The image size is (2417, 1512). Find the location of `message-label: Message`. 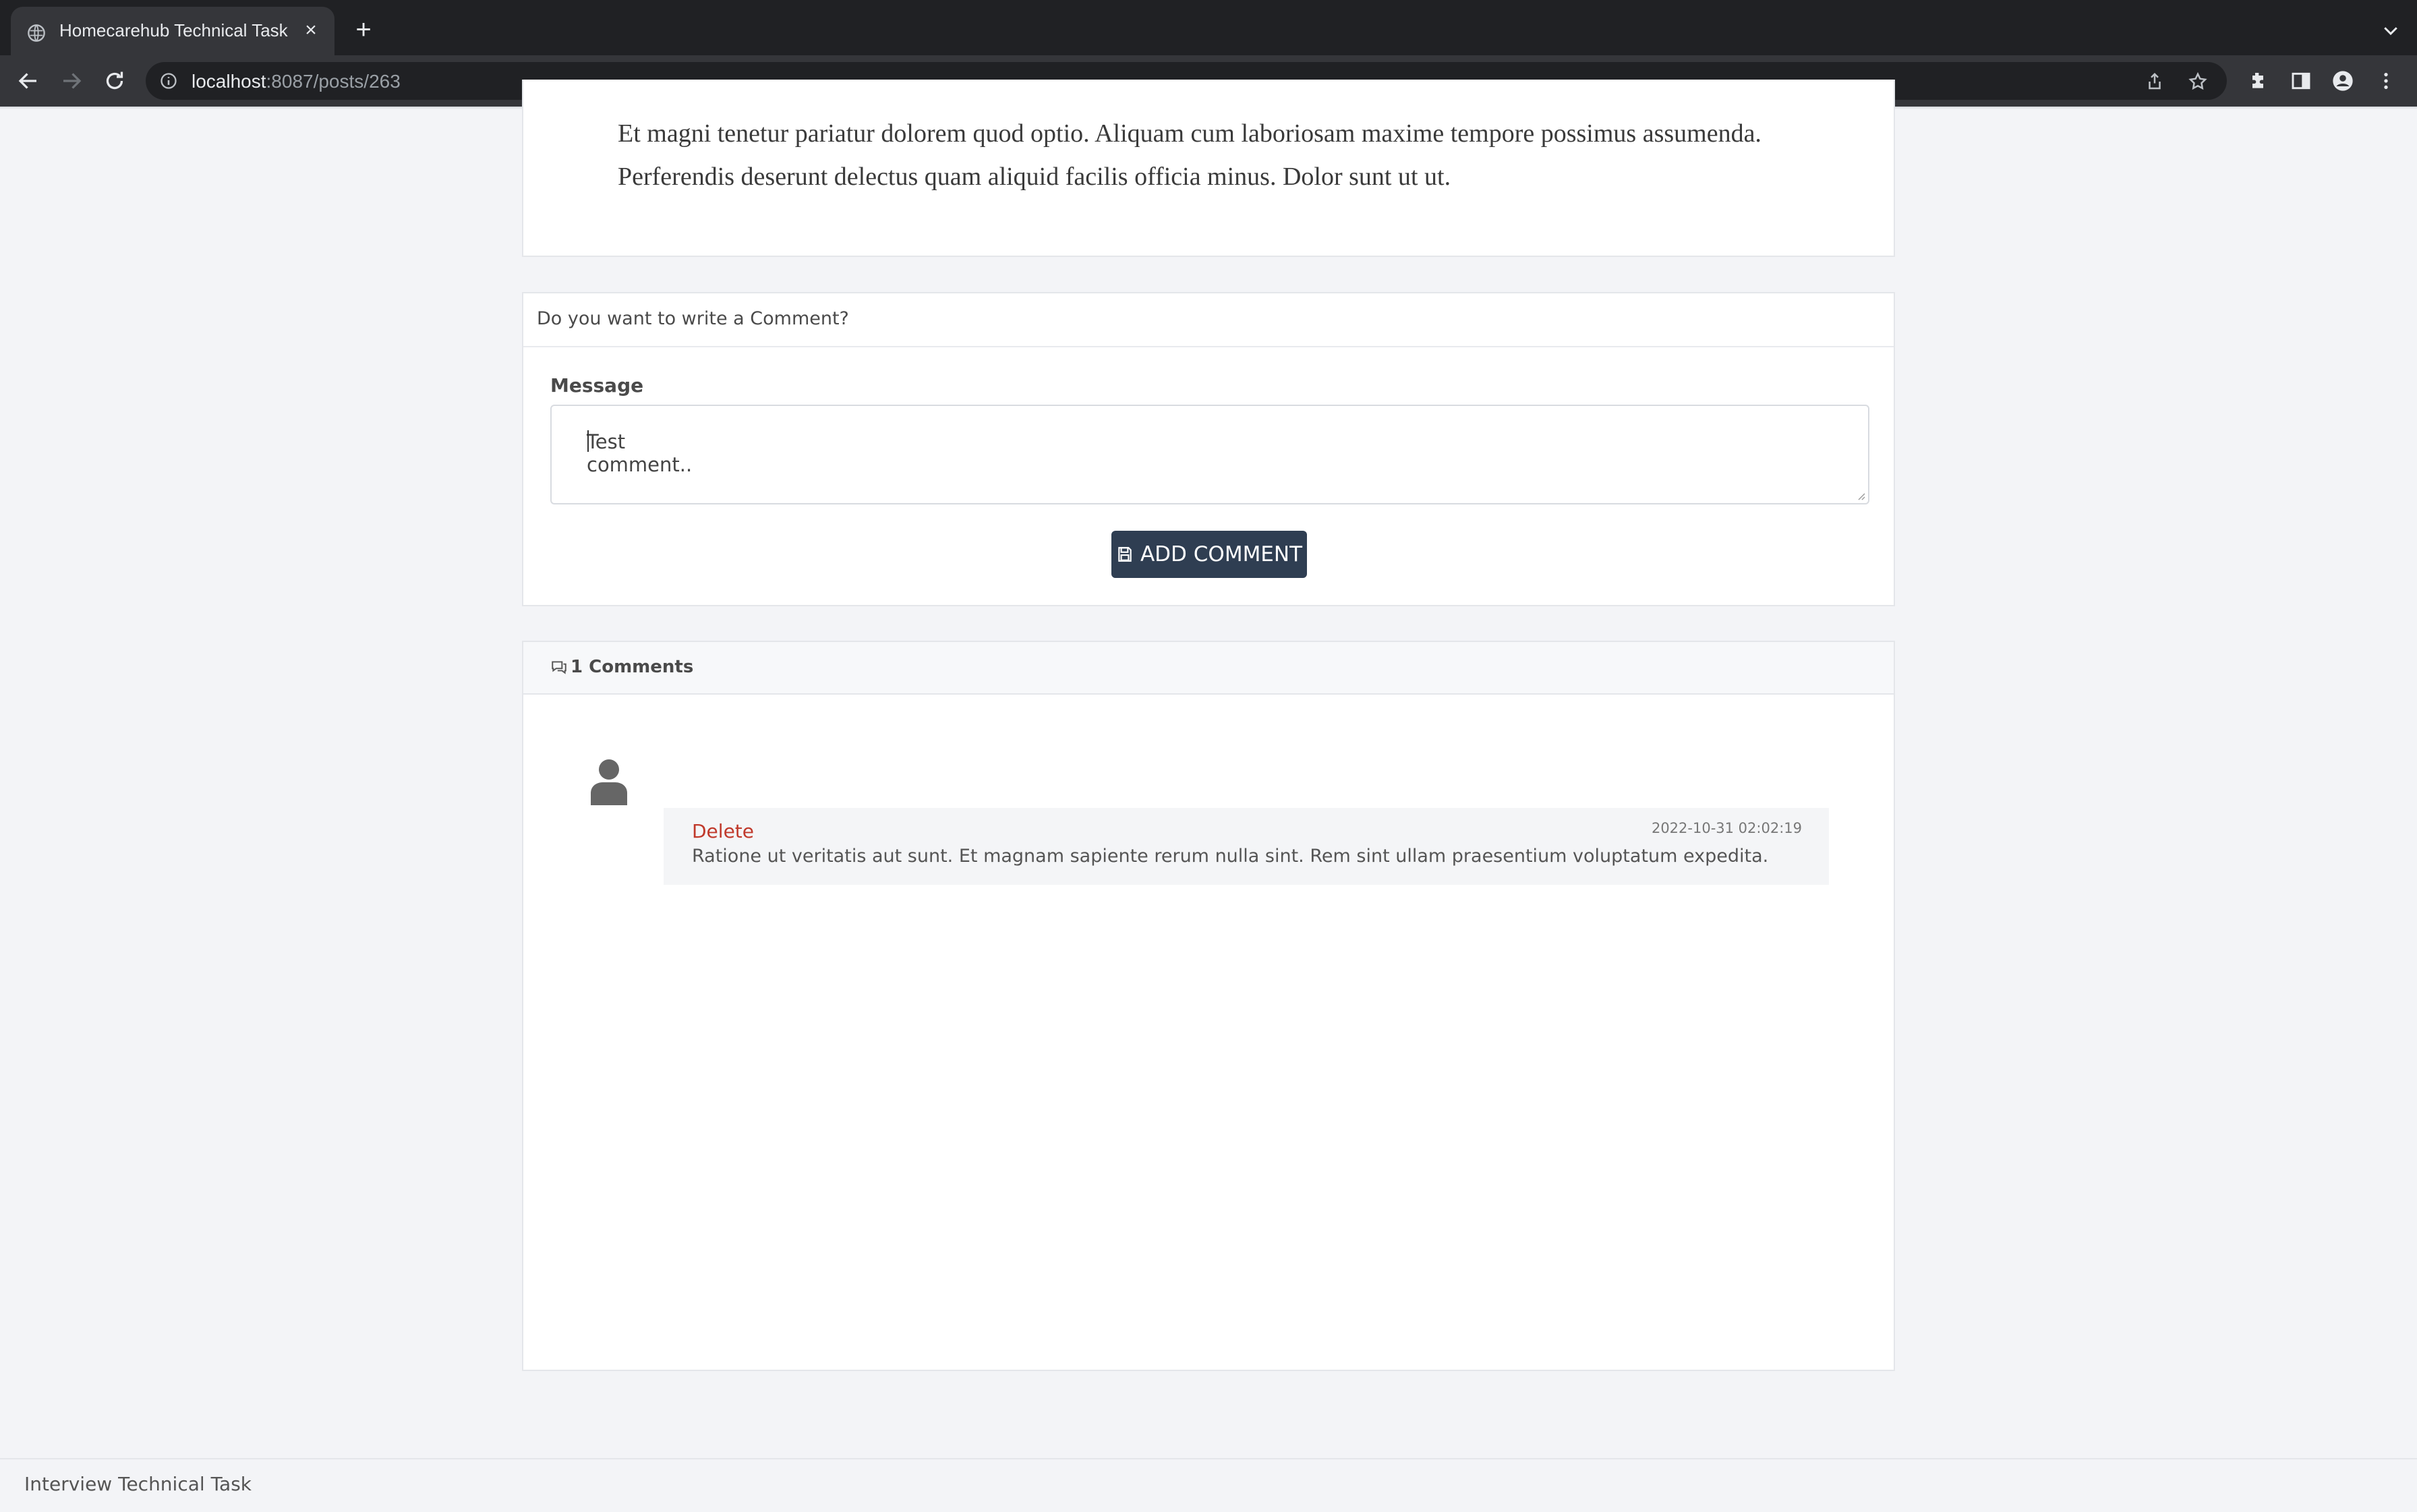

message-label: Message is located at coordinates (597, 385).